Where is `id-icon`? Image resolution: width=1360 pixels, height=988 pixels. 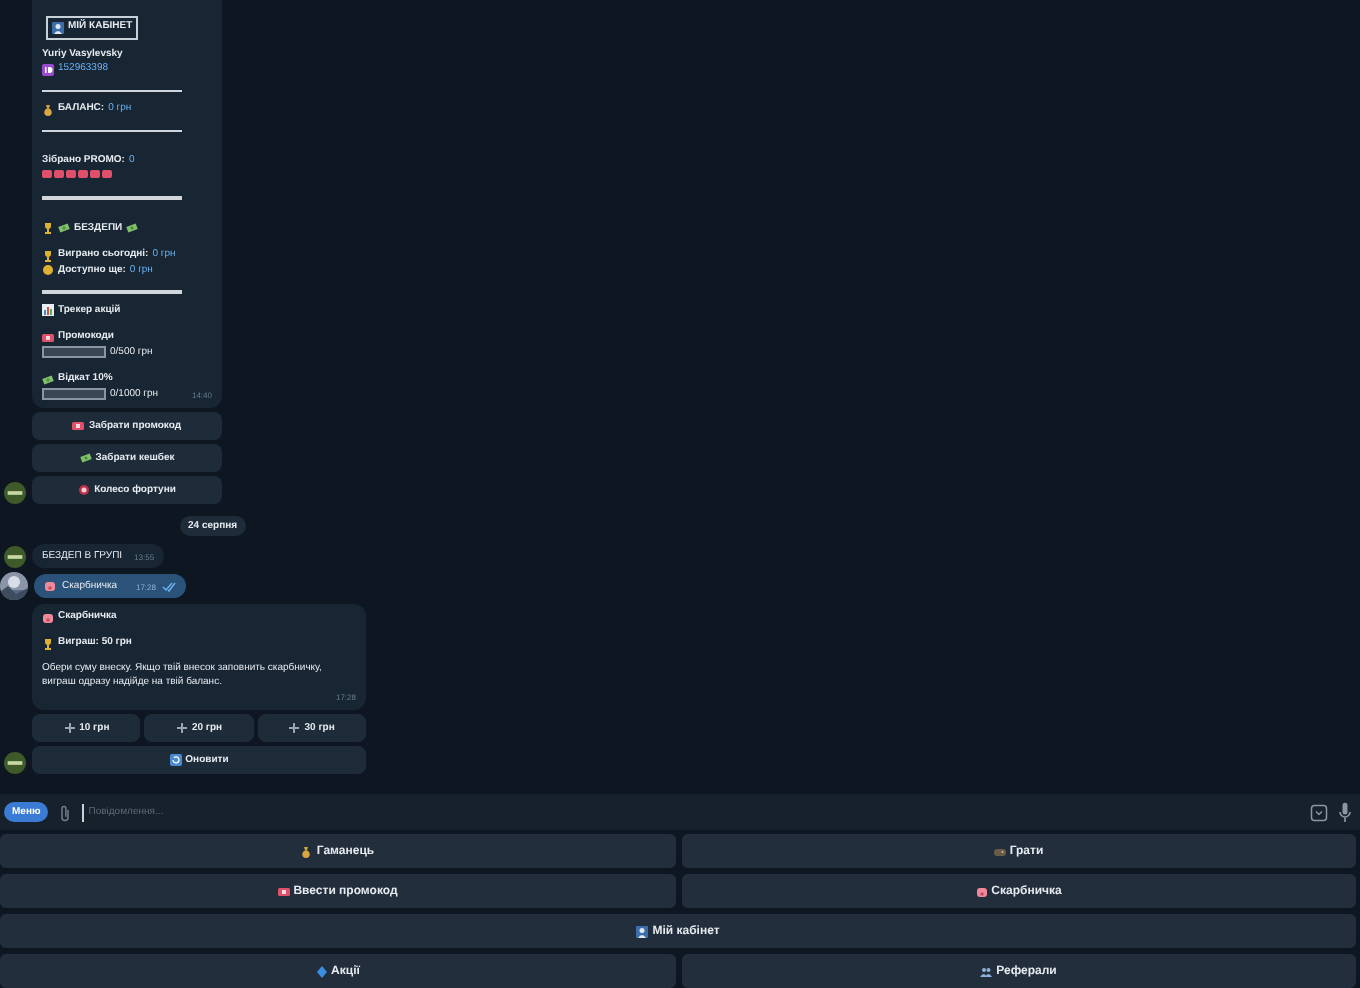 id-icon is located at coordinates (48, 69).